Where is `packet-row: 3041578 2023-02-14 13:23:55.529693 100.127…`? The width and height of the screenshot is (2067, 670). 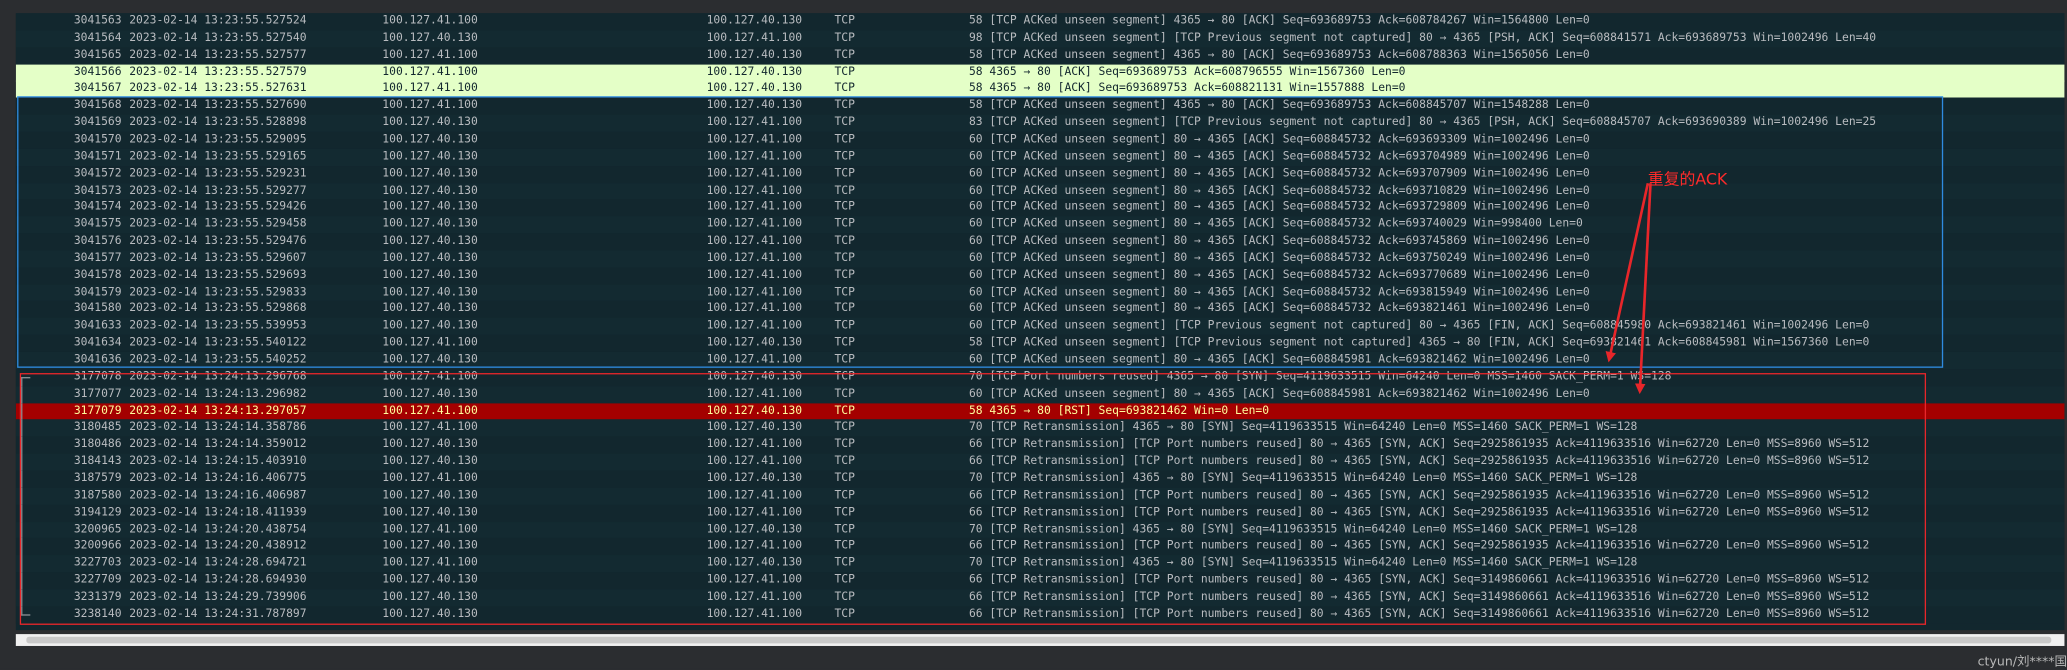 packet-row: 3041578 2023-02-14 13:23:55.529693 100.127… is located at coordinates (1040, 276).